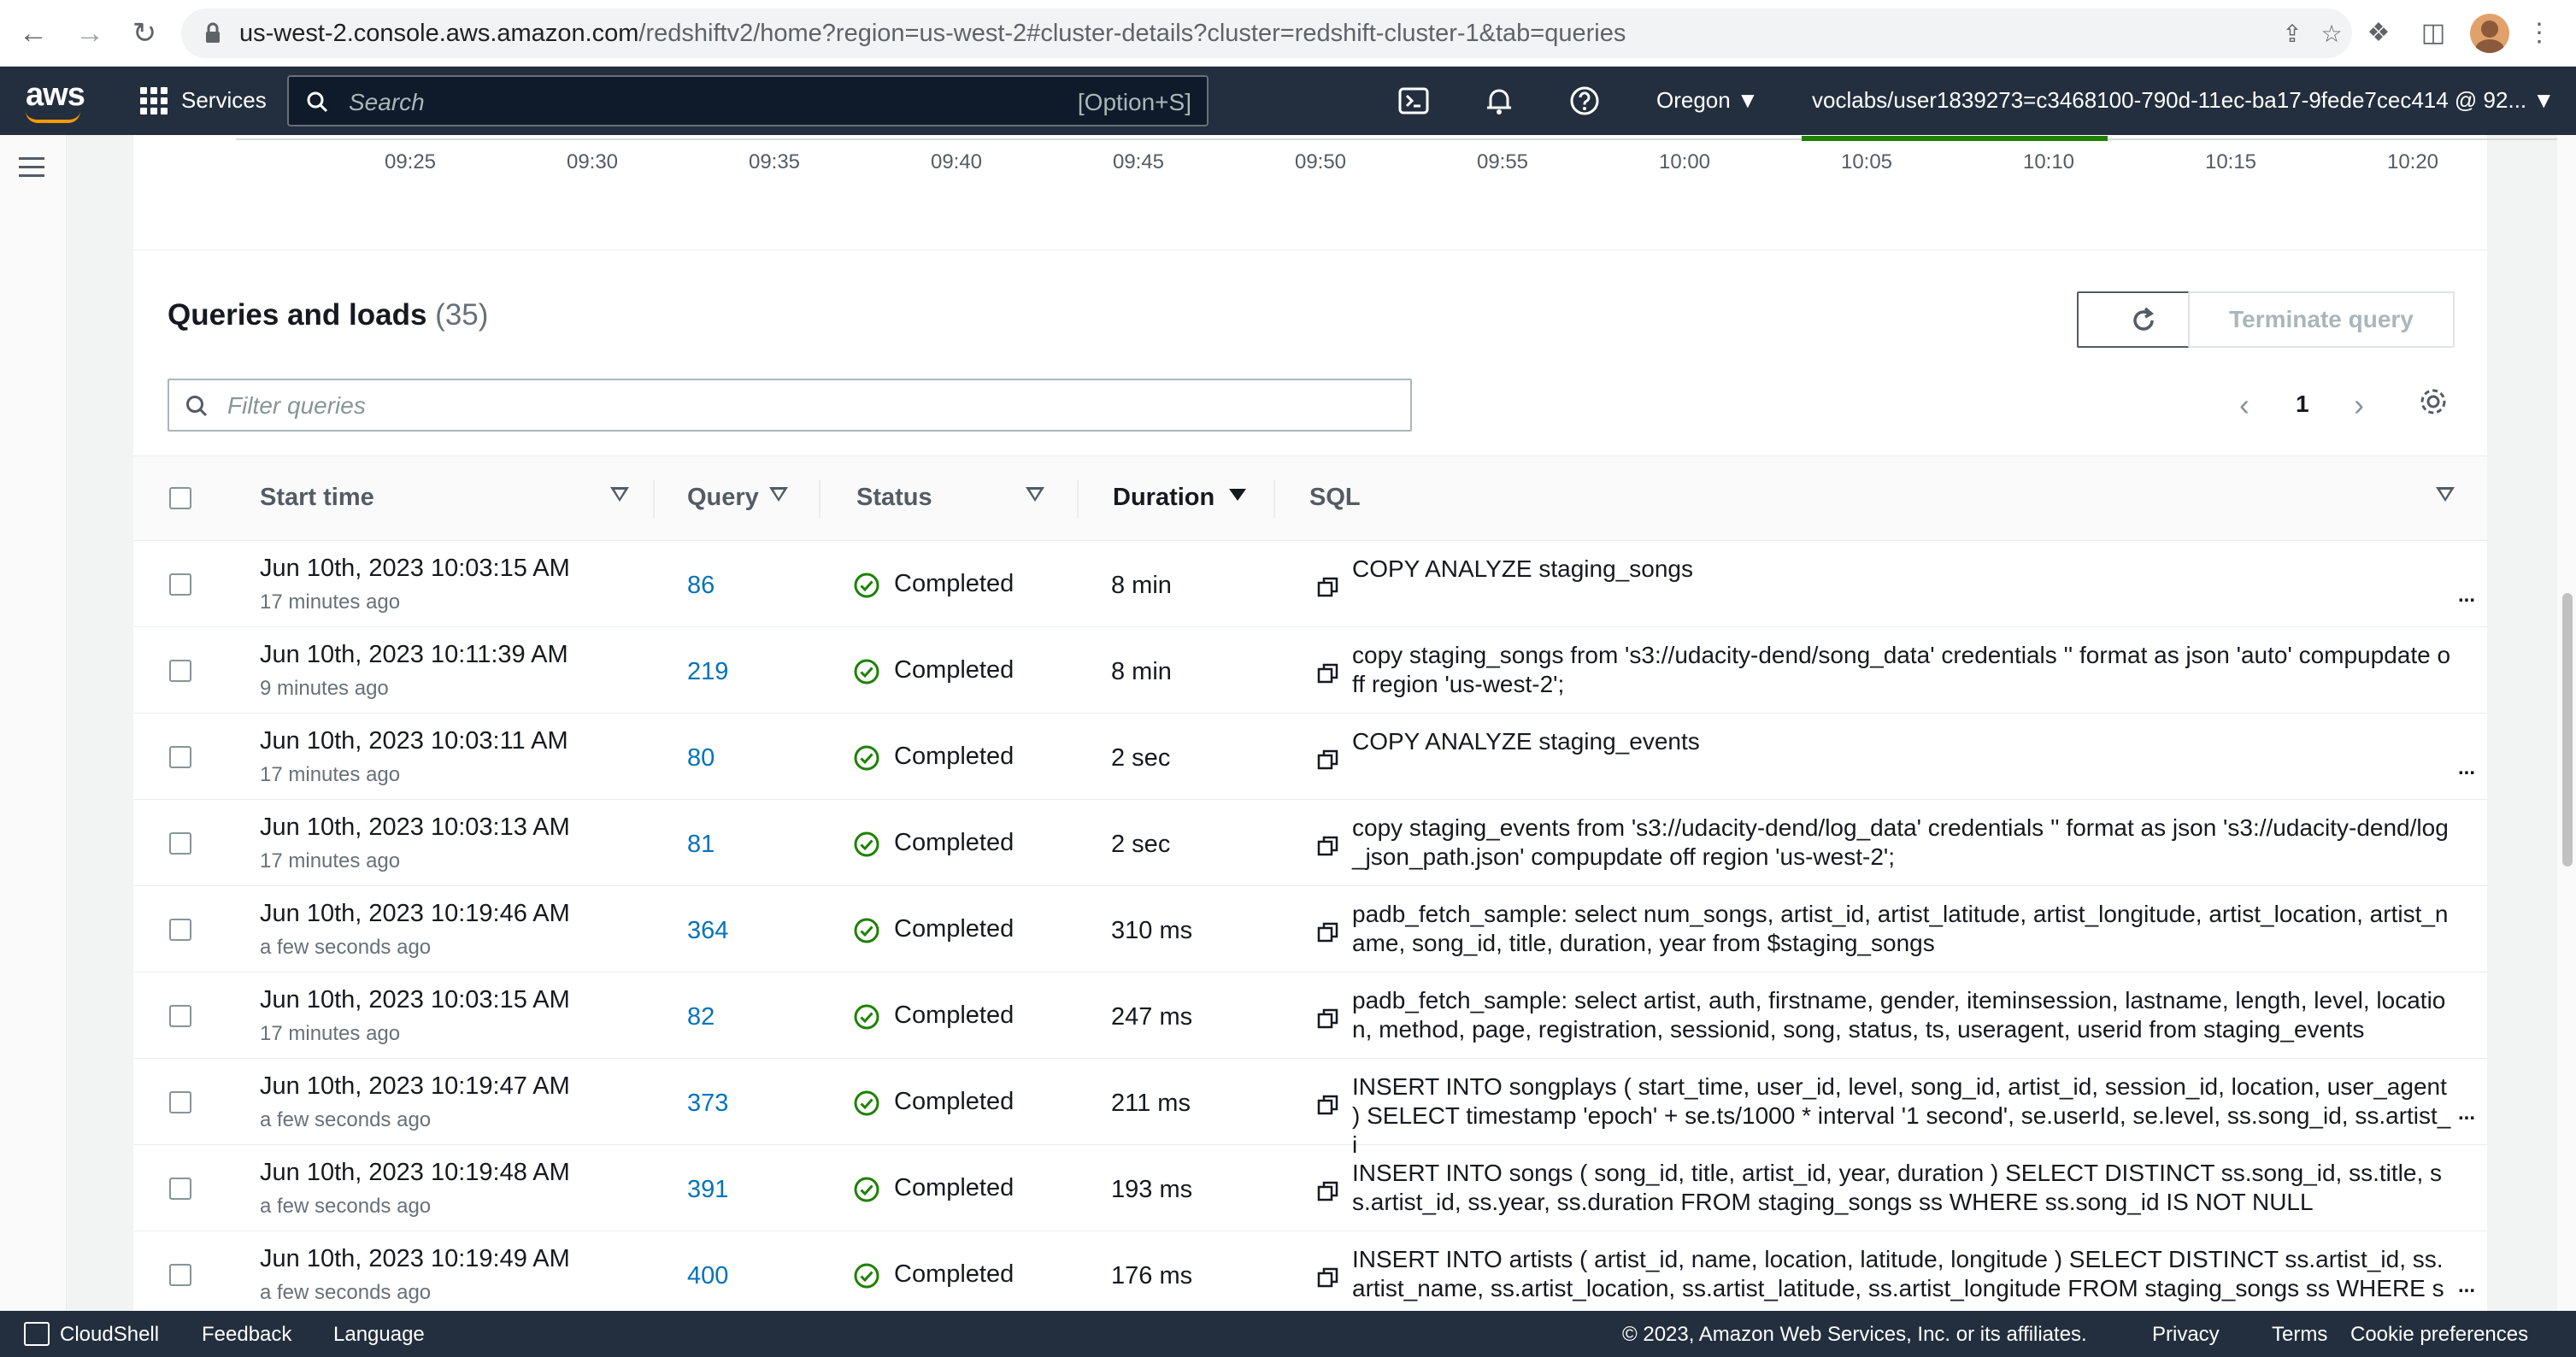  Describe the element at coordinates (707, 1190) in the screenshot. I see `query-id-link: 391` at that location.